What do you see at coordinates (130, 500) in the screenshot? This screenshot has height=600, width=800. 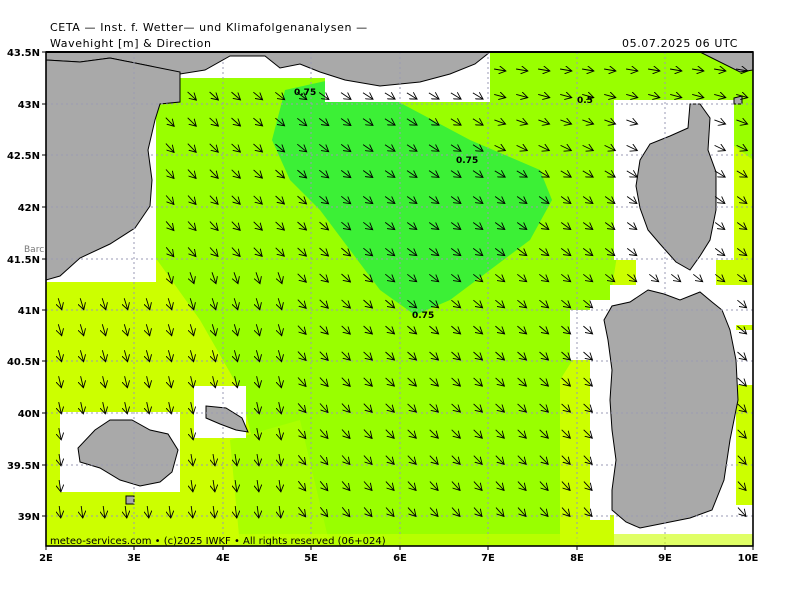 I see `land-ibiza` at bounding box center [130, 500].